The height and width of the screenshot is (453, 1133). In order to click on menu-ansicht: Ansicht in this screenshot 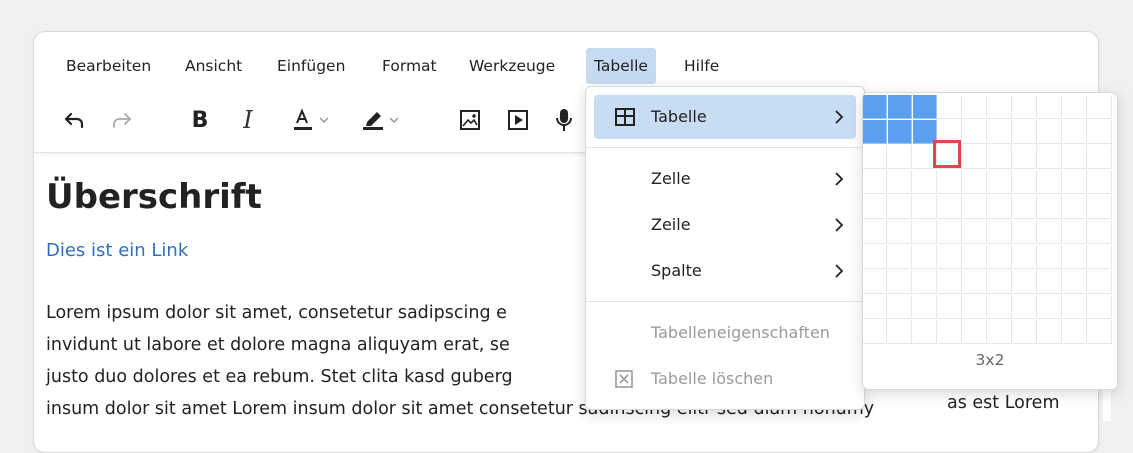, I will do `click(213, 66)`.